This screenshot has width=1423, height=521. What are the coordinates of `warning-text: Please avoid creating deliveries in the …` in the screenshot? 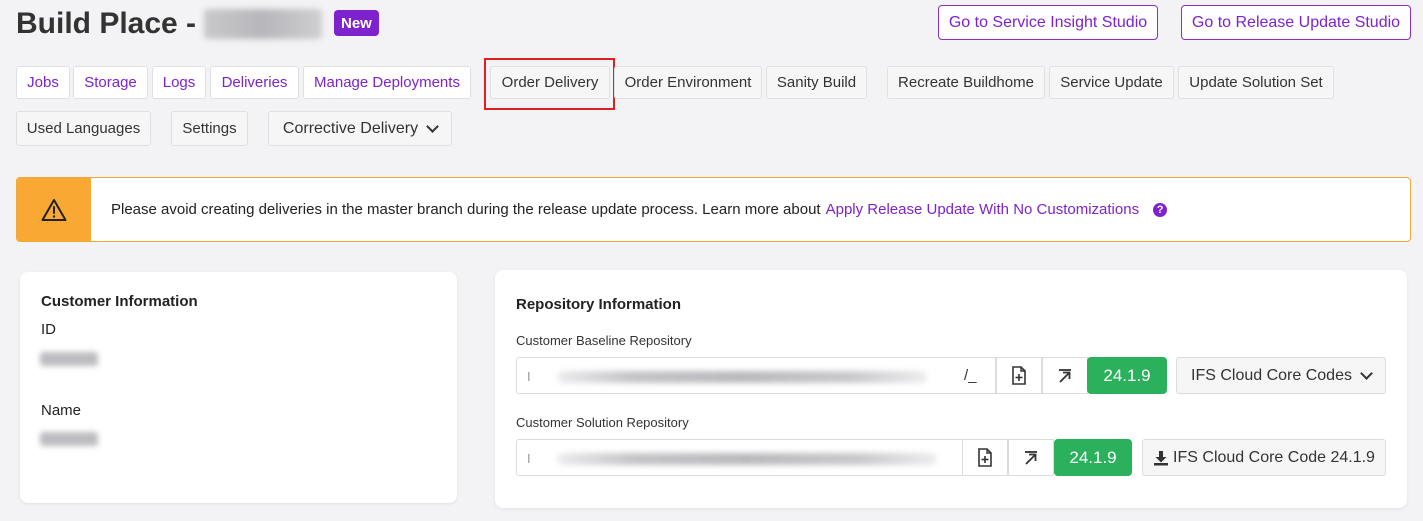 It's located at (466, 209).